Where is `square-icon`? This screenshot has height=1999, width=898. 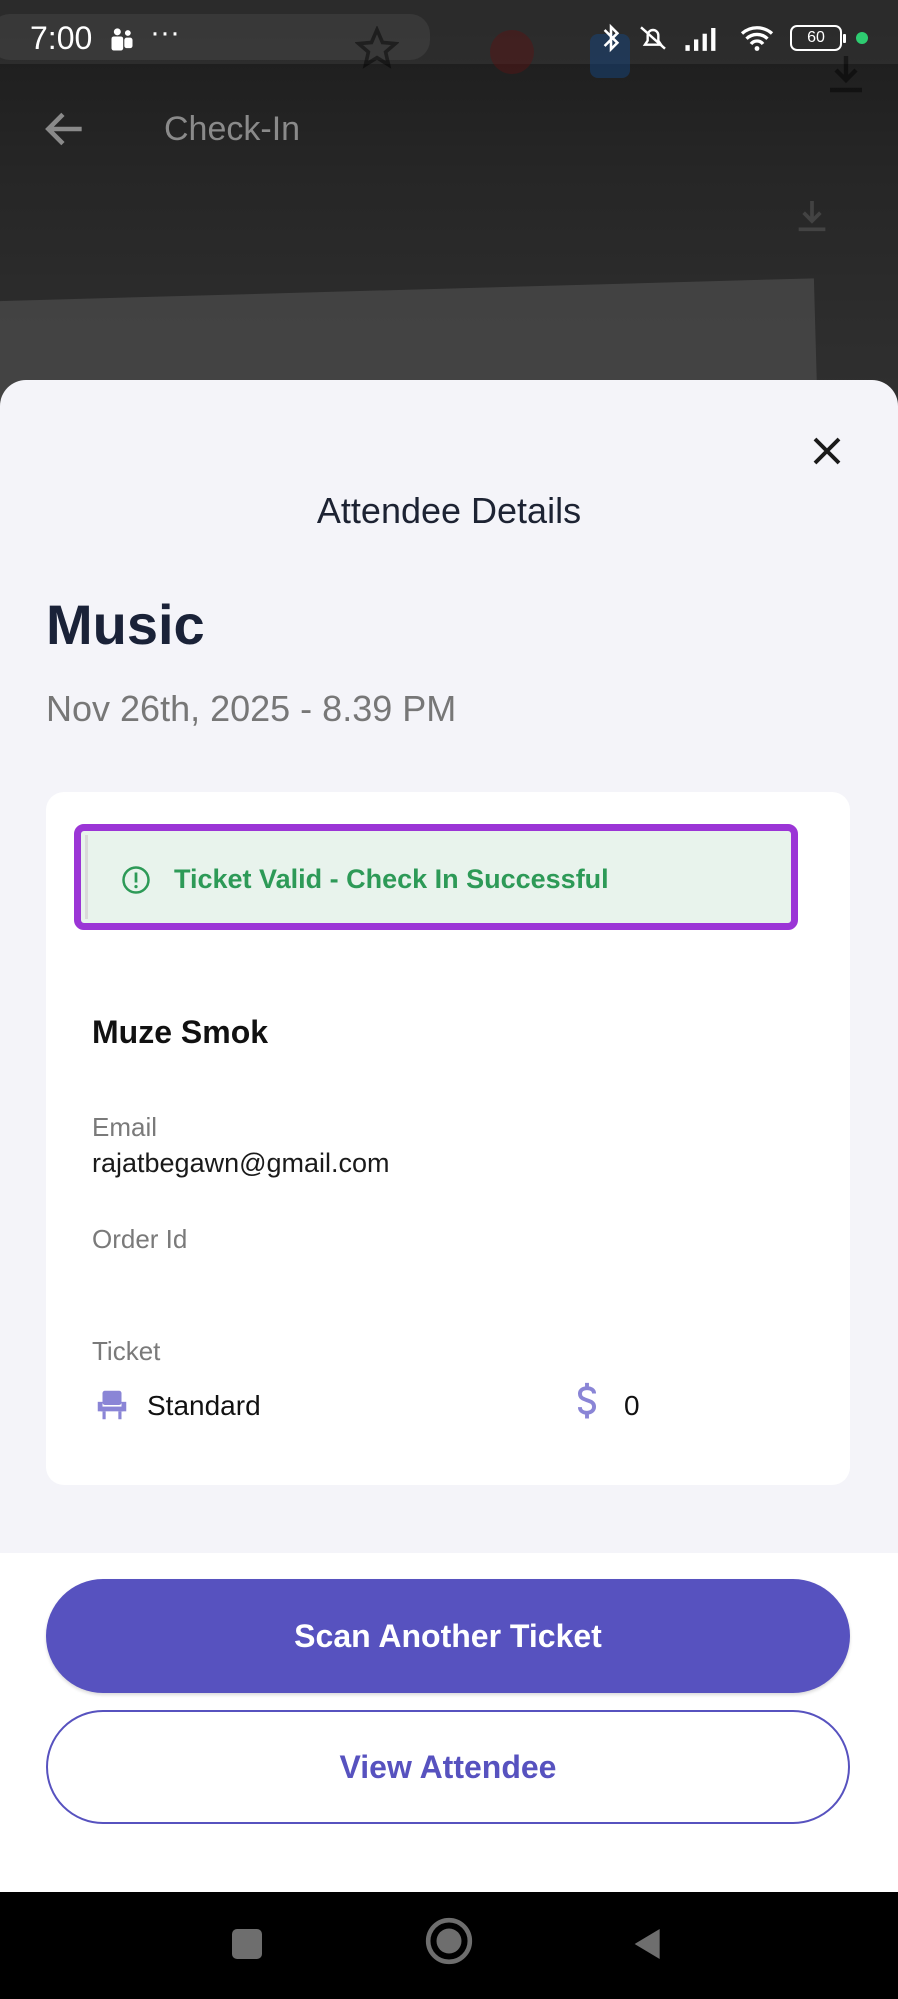 square-icon is located at coordinates (247, 1944).